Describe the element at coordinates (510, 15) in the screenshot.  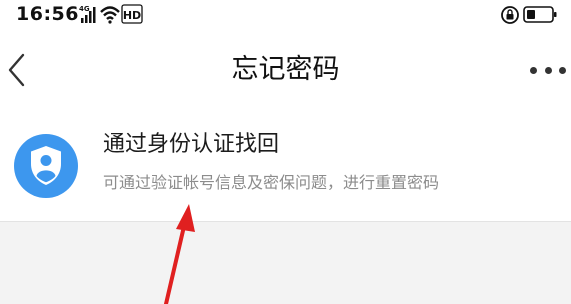
I see `rotation-lock-icon` at that location.